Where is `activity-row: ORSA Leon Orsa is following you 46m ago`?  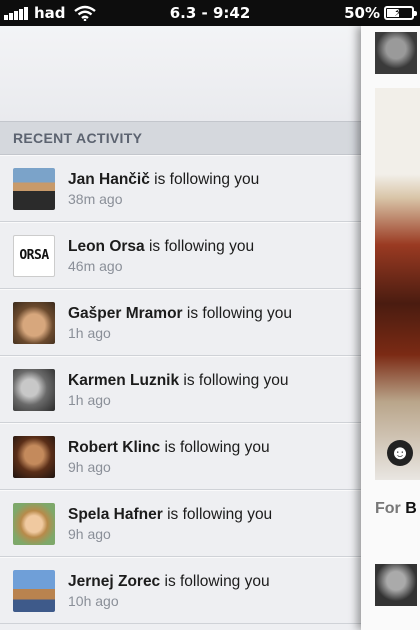
activity-row: ORSA Leon Orsa is following you 46m ago is located at coordinates (180, 255).